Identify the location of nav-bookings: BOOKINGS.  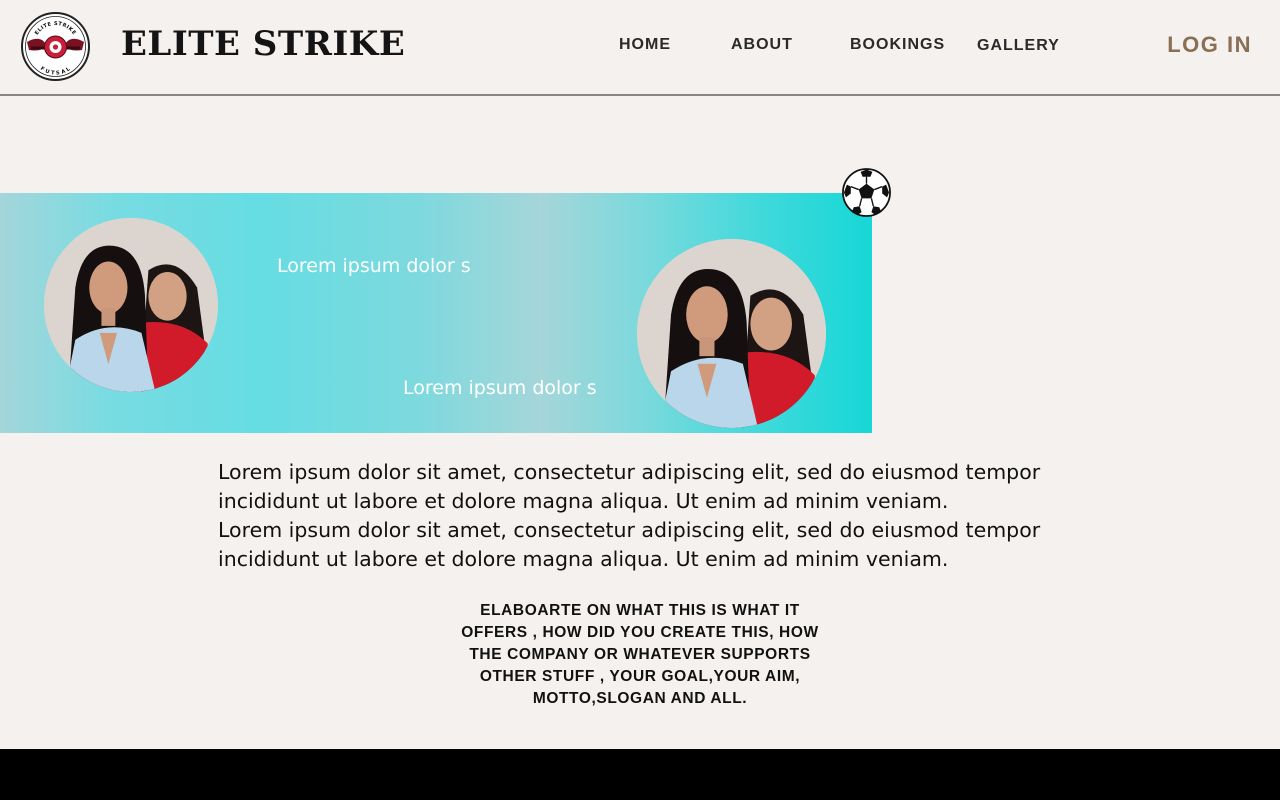
(897, 45).